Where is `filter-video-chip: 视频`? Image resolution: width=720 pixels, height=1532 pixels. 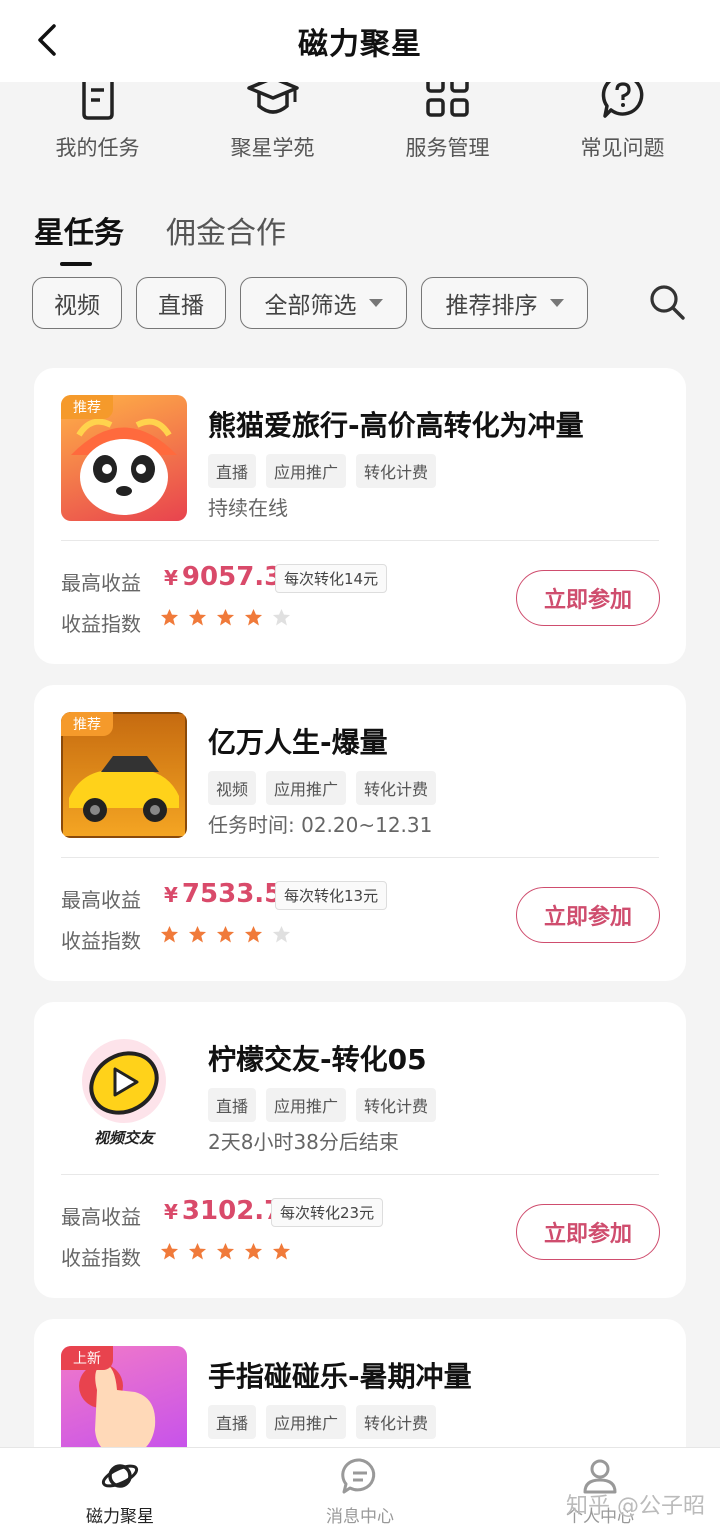
filter-video-chip: 视频 is located at coordinates (77, 303).